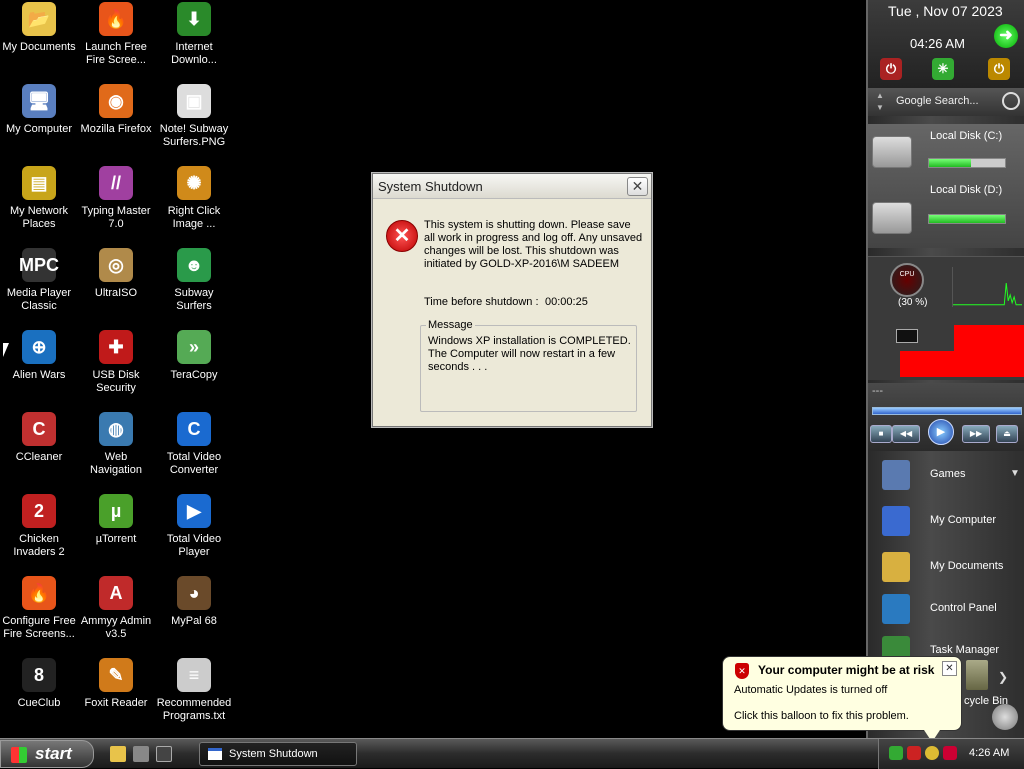 This screenshot has width=1024, height=769. What do you see at coordinates (946, 522) in the screenshot?
I see `launcher-item: My Computer` at bounding box center [946, 522].